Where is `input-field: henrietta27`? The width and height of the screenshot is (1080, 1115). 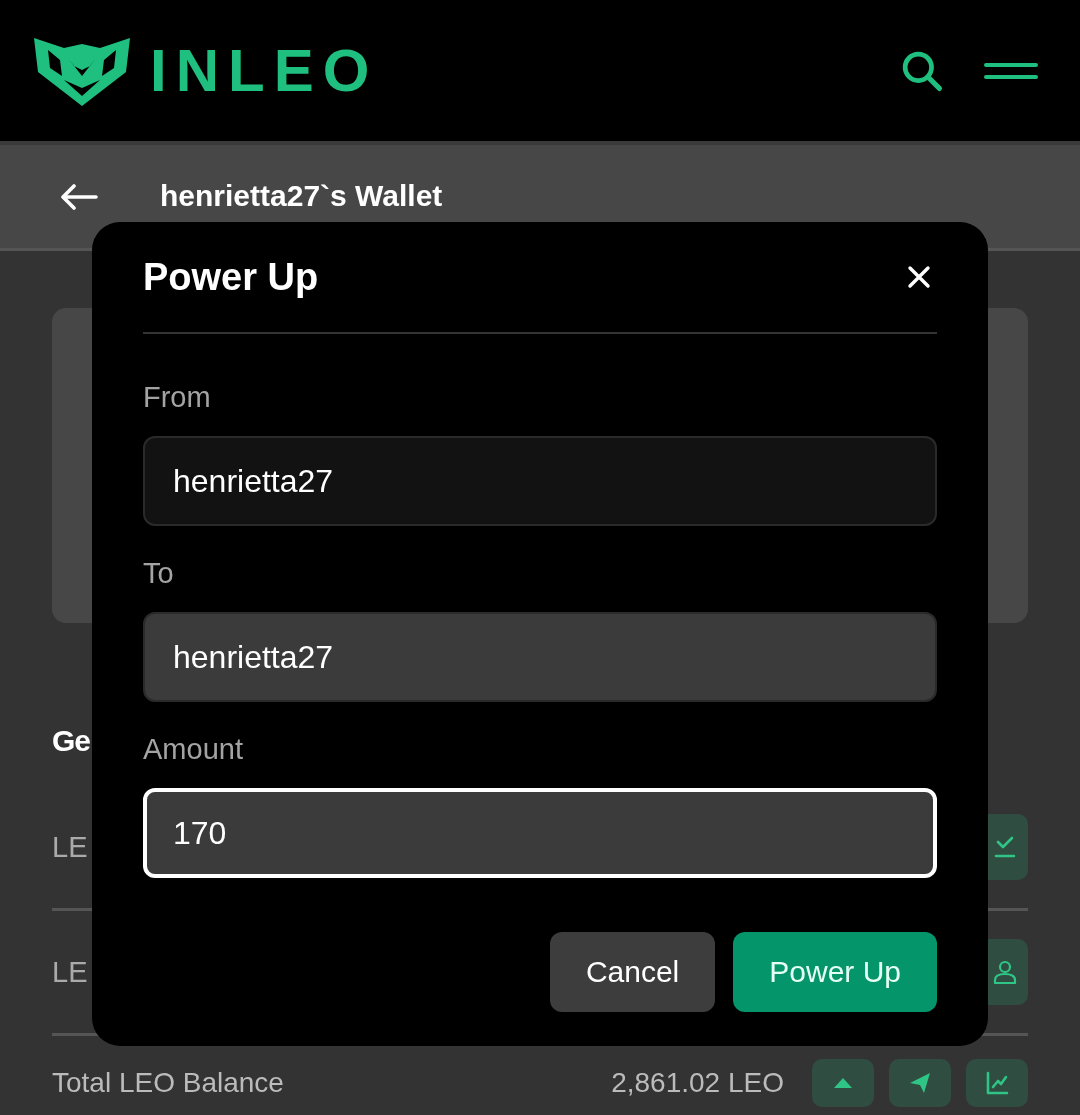
input-field: henrietta27 is located at coordinates (540, 657).